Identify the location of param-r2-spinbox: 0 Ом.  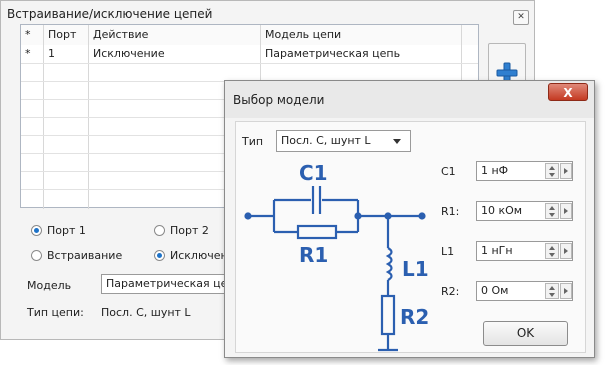
(524, 291).